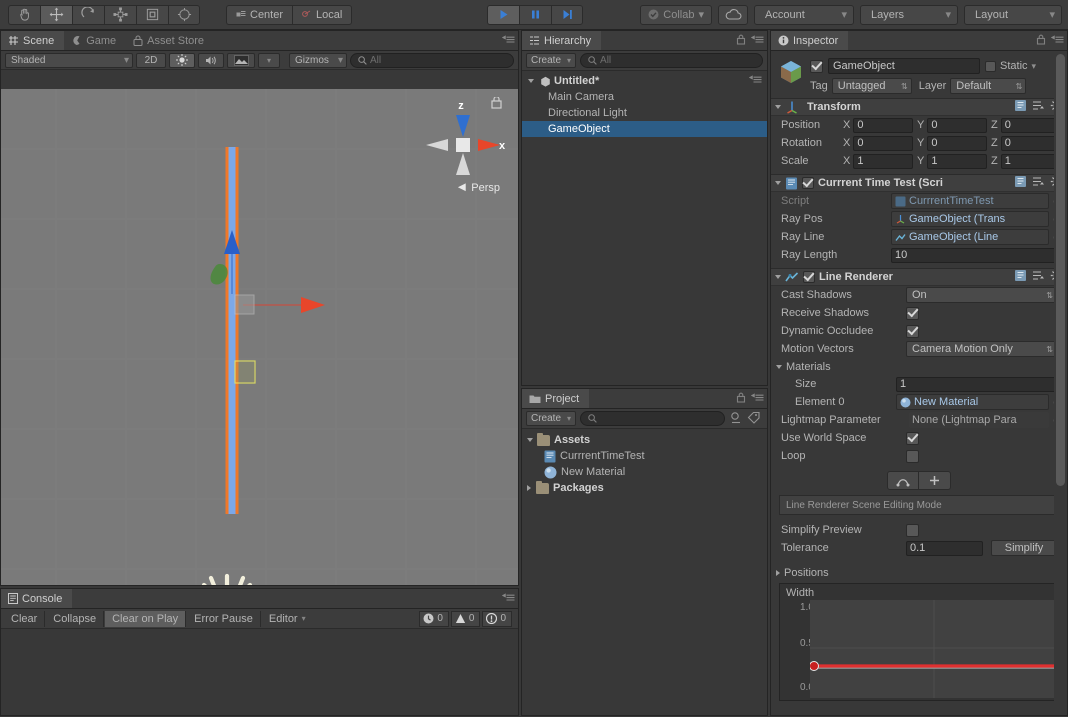  I want to click on inspector-lock-icon, so click(1041, 41).